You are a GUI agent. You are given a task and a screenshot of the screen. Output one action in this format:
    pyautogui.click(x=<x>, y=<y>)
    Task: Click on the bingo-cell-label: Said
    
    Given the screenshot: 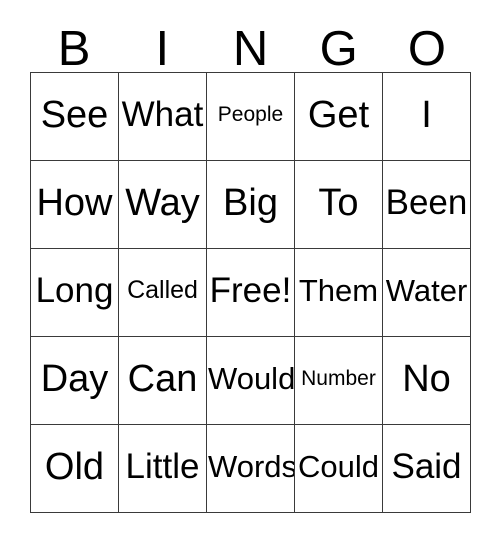 What is the action you would take?
    pyautogui.click(x=426, y=466)
    